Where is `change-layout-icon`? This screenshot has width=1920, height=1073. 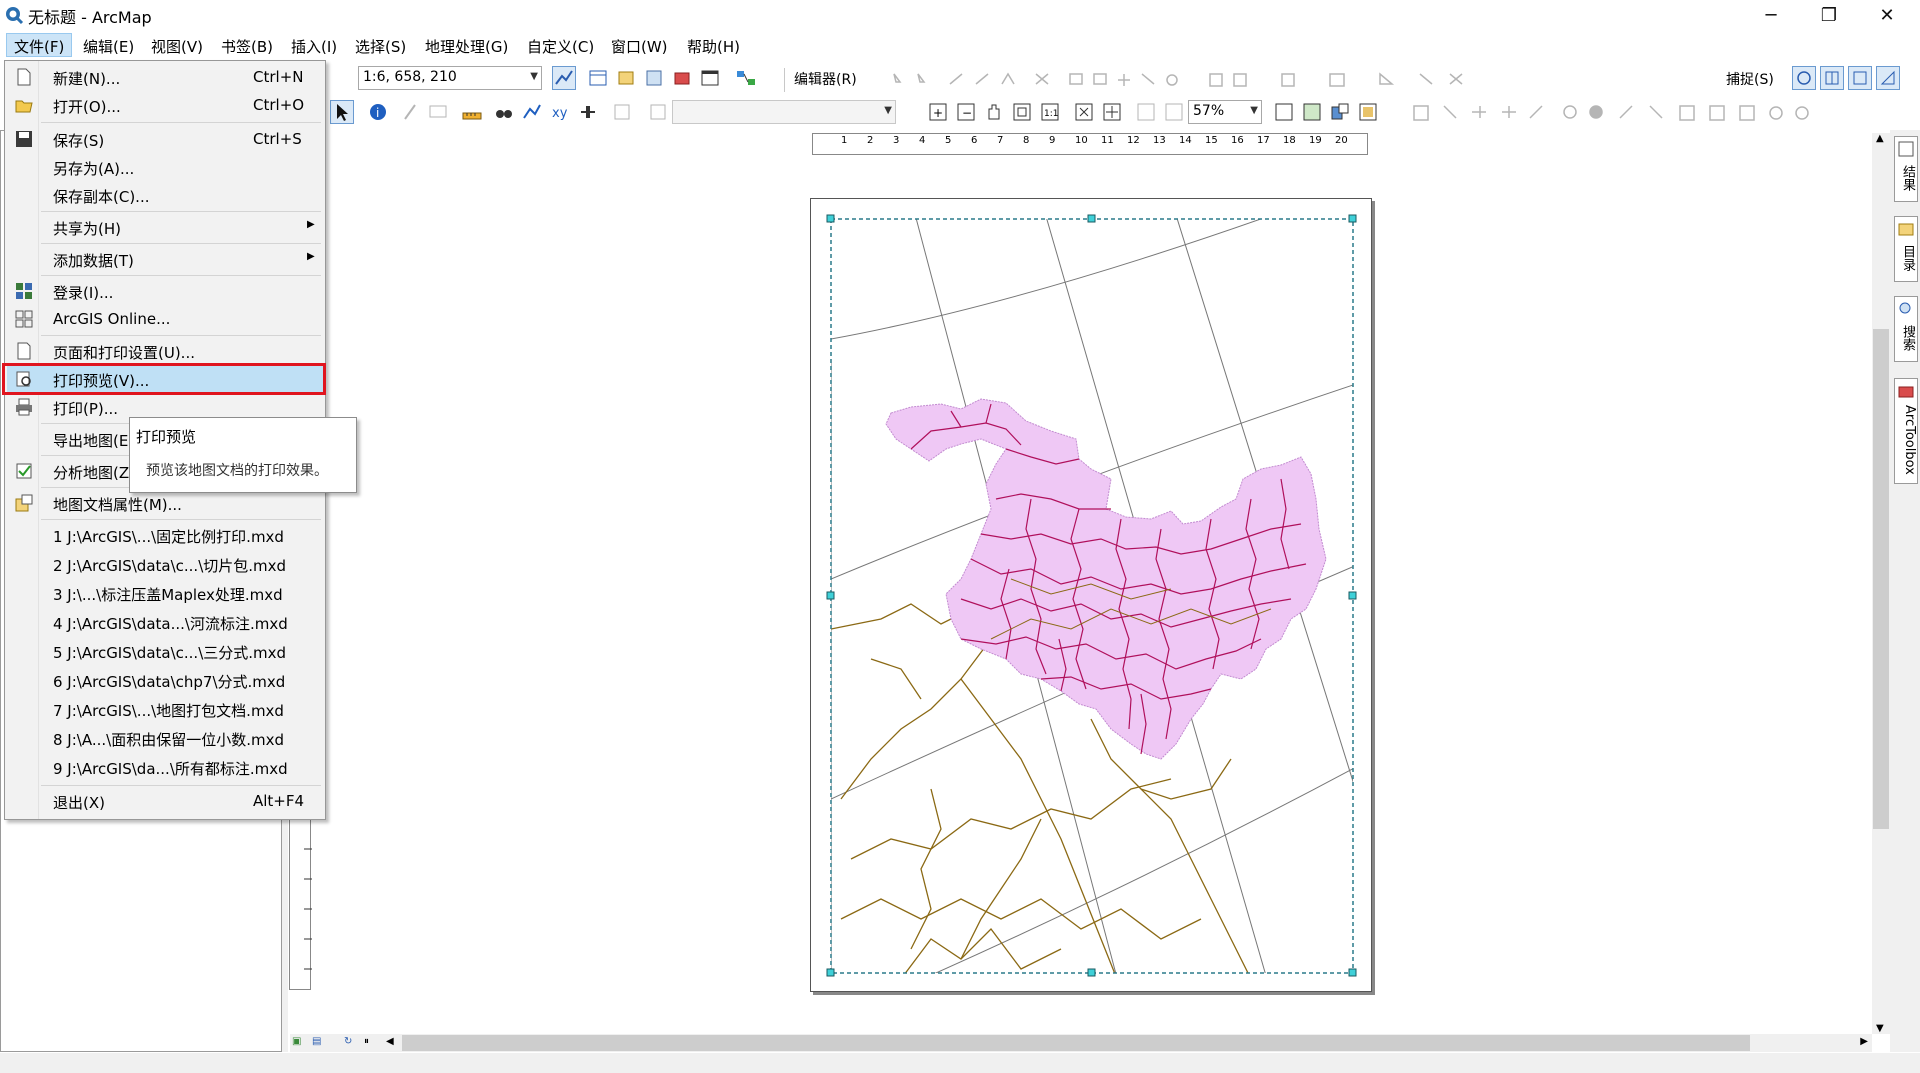
change-layout-icon is located at coordinates (1340, 112).